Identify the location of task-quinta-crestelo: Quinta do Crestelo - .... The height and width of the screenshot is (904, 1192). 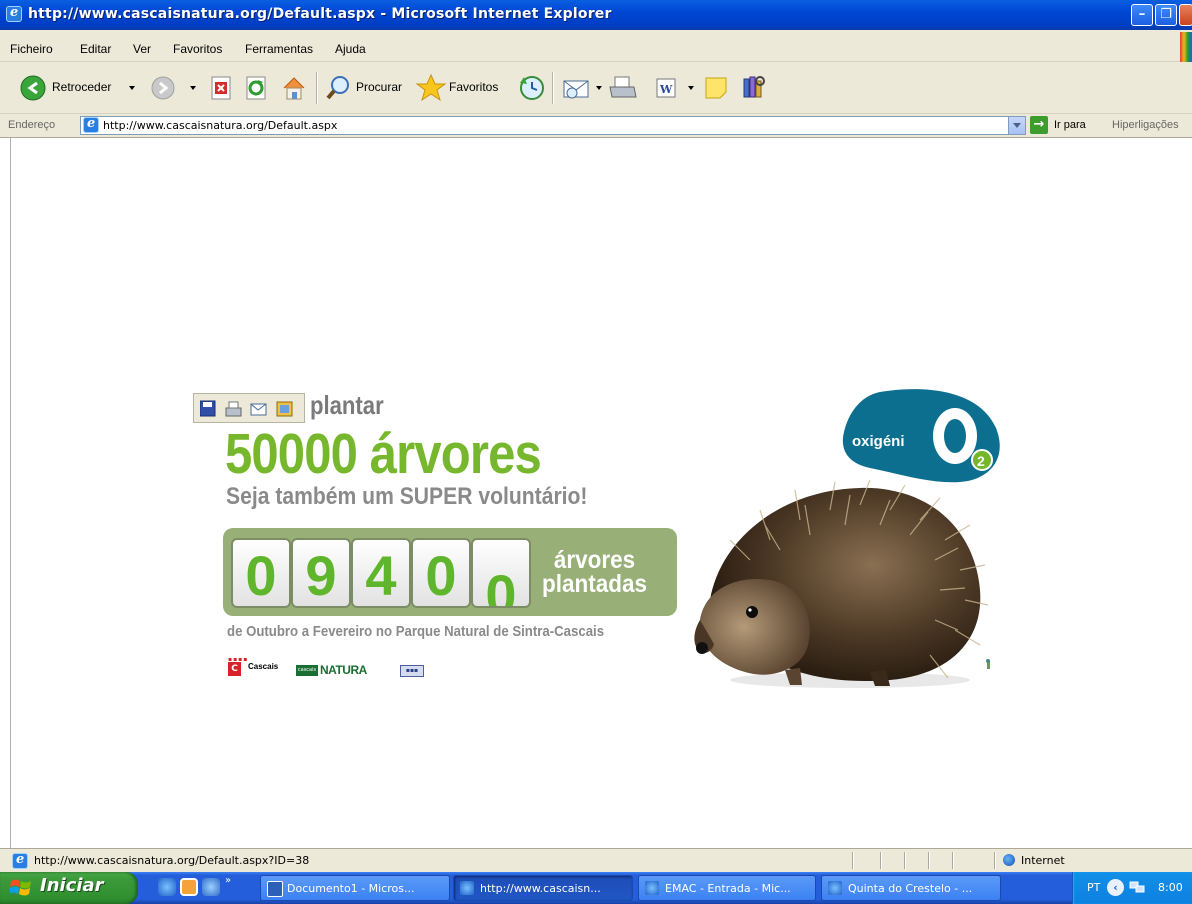
(911, 888).